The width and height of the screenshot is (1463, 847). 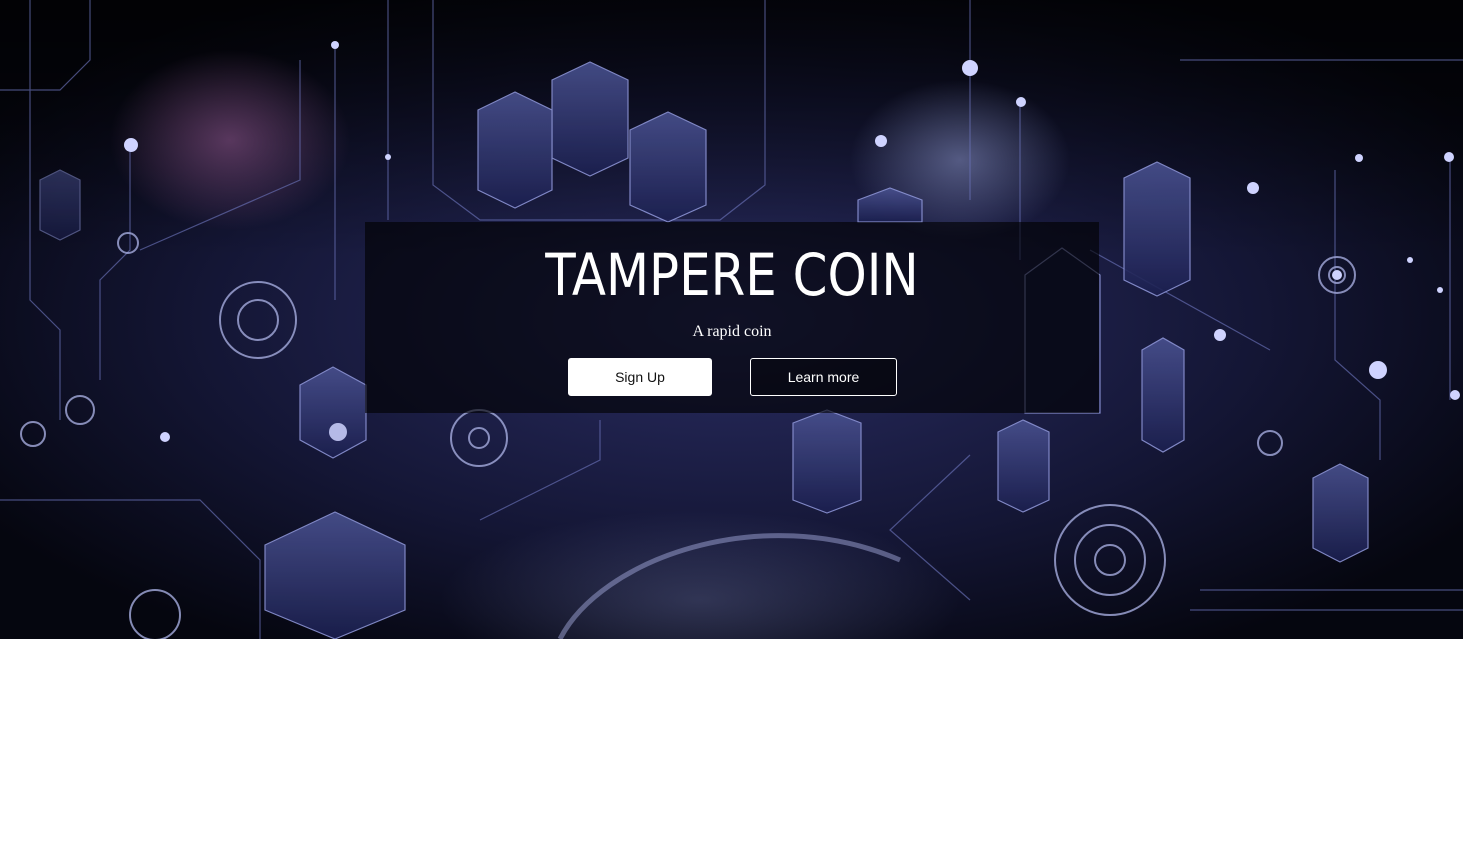 I want to click on learn-more-button: Learn more, so click(x=823, y=377).